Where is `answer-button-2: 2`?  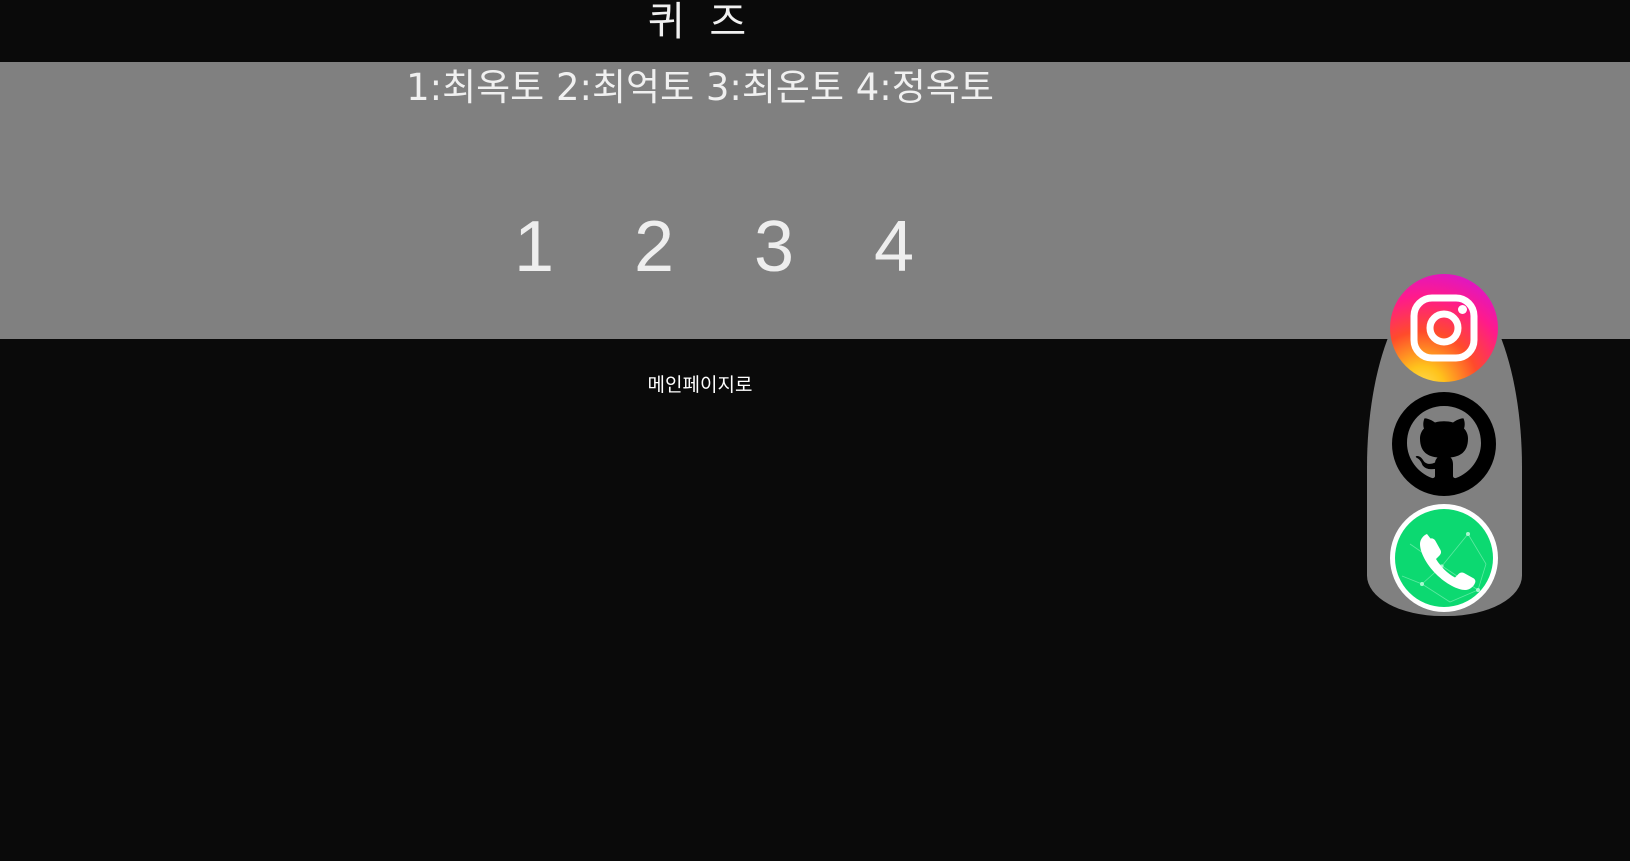
answer-button-2: 2 is located at coordinates (654, 247).